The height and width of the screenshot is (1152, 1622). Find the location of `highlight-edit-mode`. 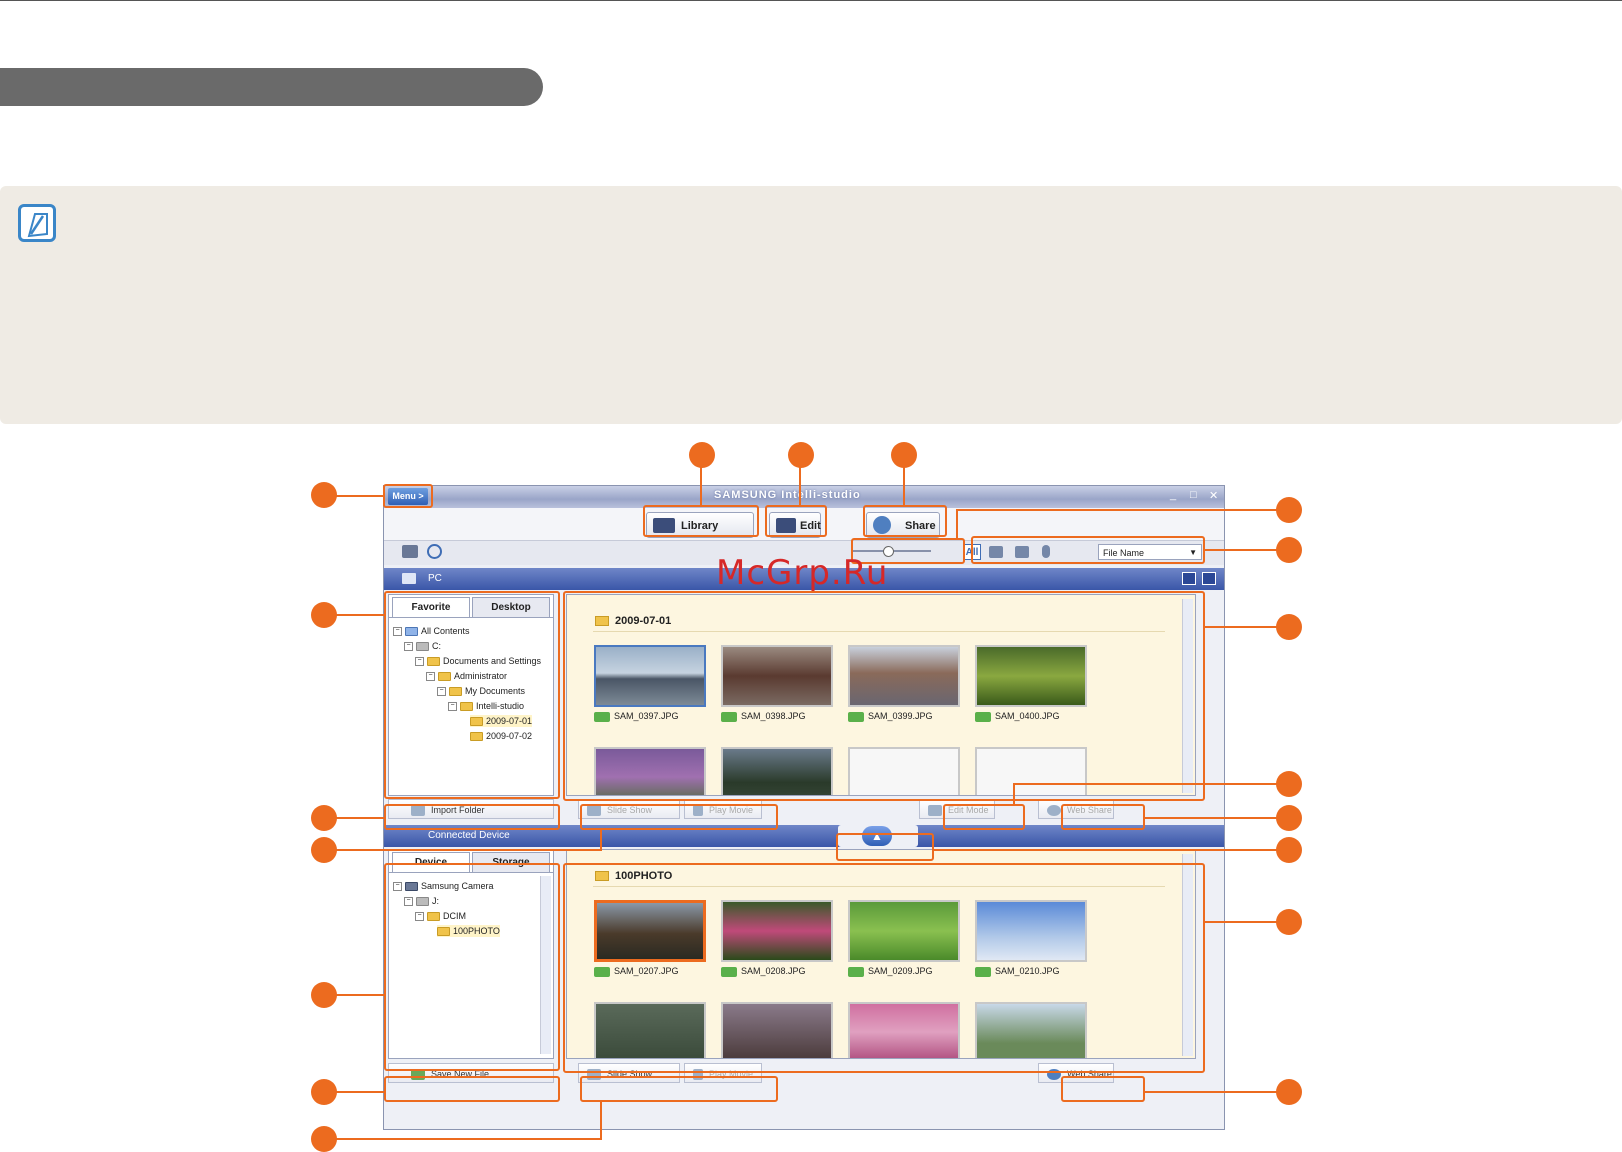

highlight-edit-mode is located at coordinates (984, 817).